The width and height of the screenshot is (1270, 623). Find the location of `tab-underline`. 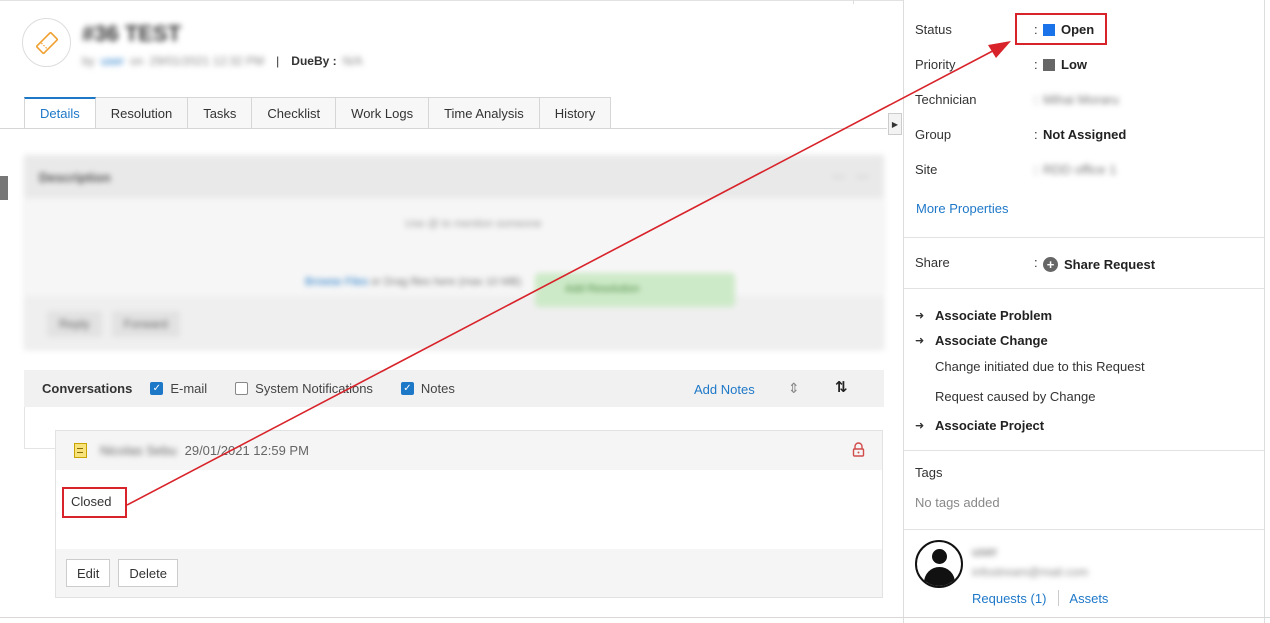

tab-underline is located at coordinates (443, 128).